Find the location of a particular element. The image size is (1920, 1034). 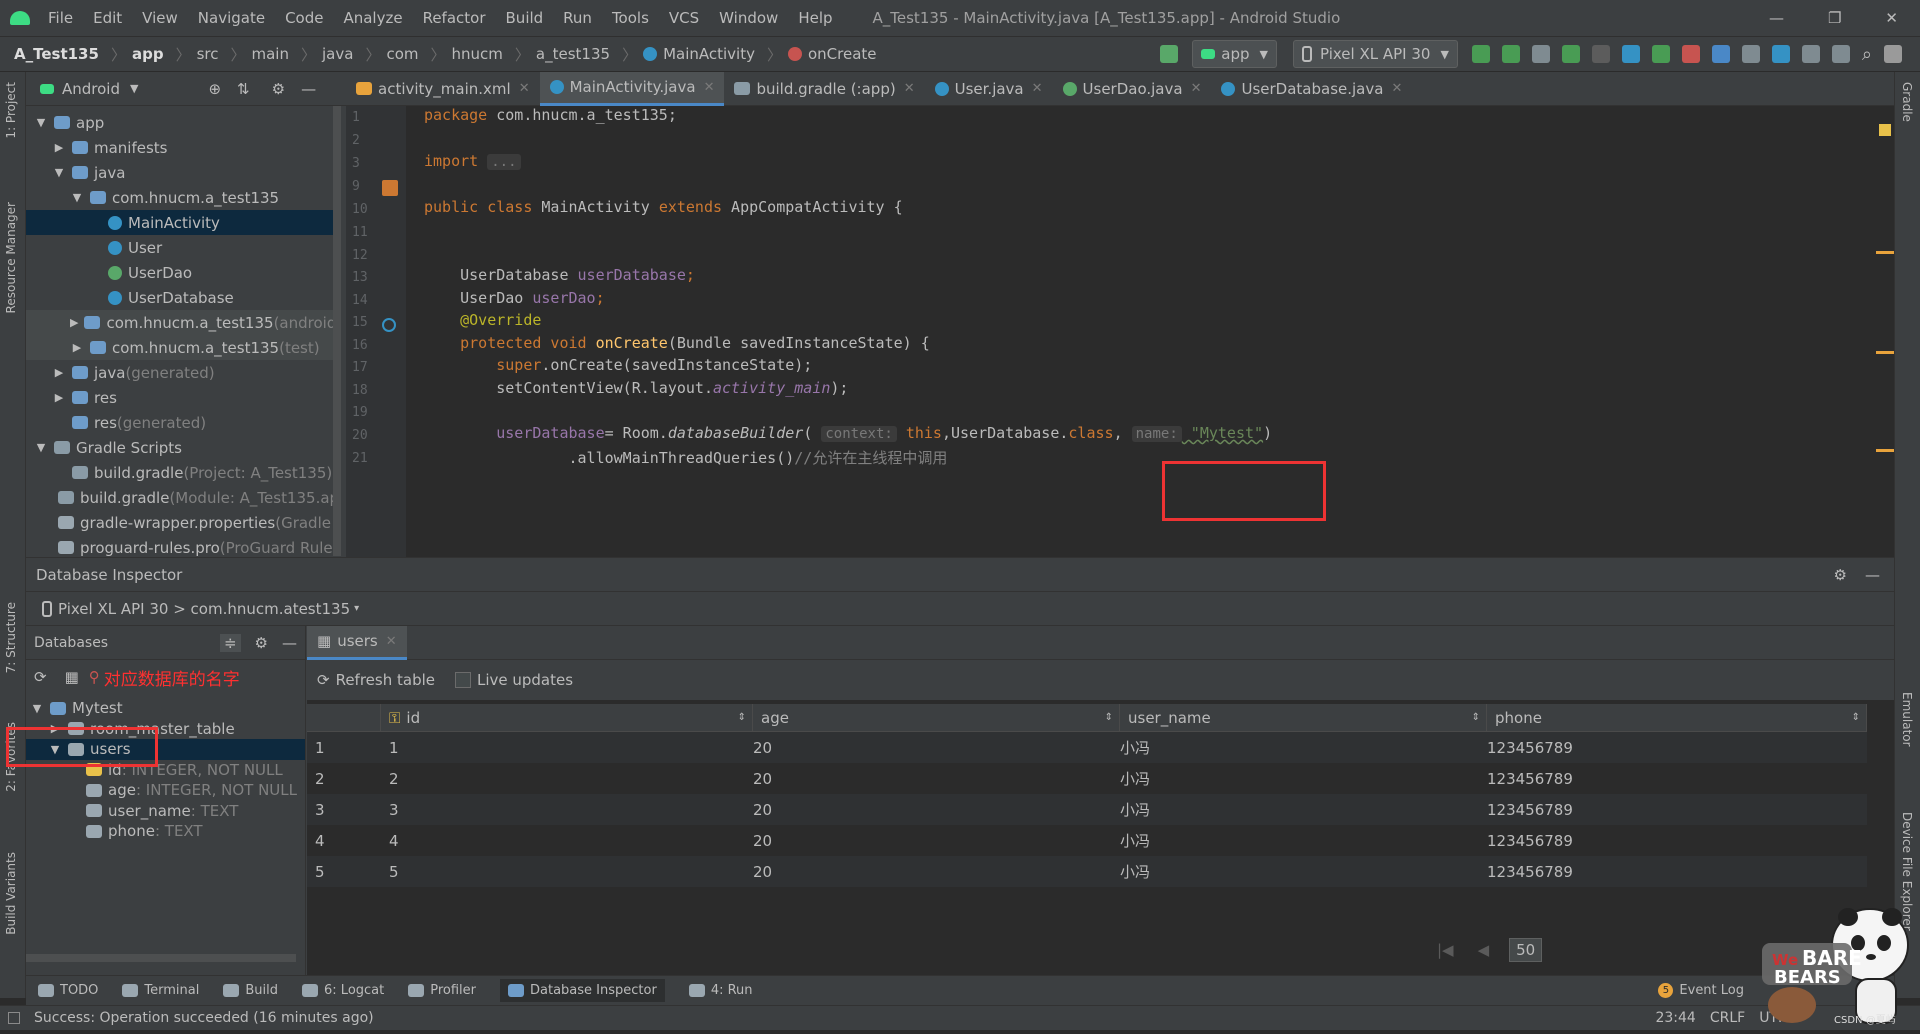

device-manager-icon is located at coordinates (1810, 54).